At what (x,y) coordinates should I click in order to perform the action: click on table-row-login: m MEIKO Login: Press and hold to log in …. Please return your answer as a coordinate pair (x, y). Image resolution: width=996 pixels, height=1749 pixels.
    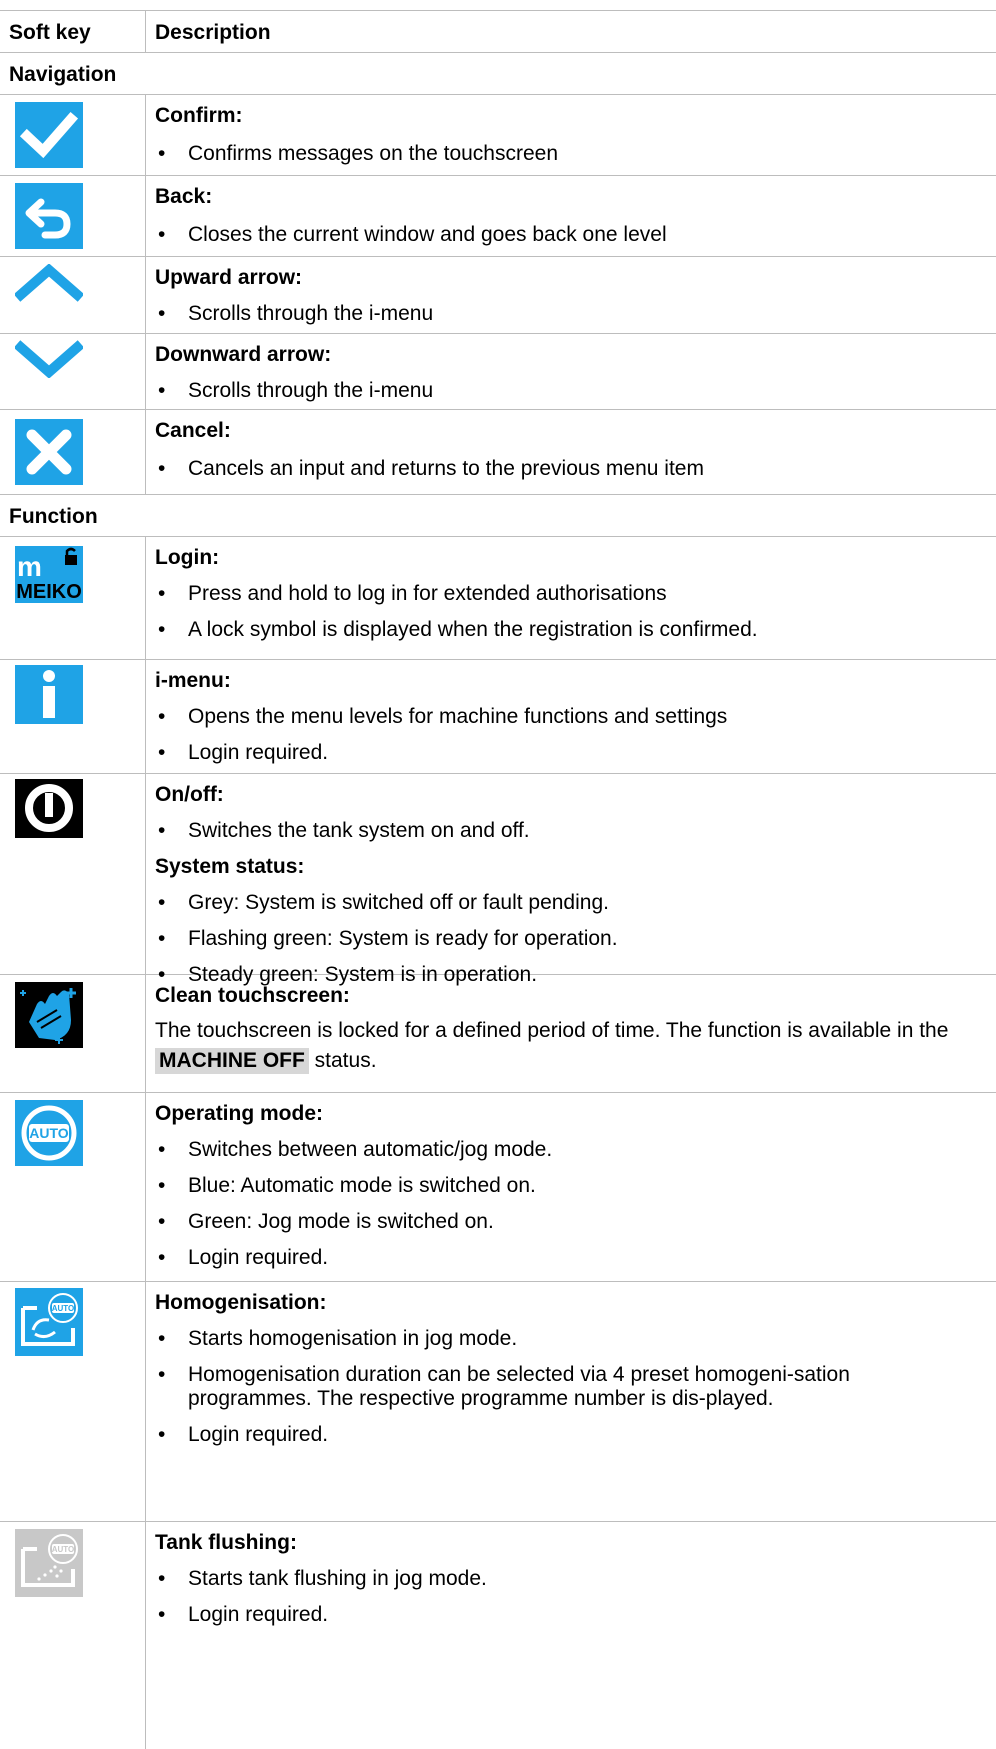
    Looking at the image, I should click on (498, 597).